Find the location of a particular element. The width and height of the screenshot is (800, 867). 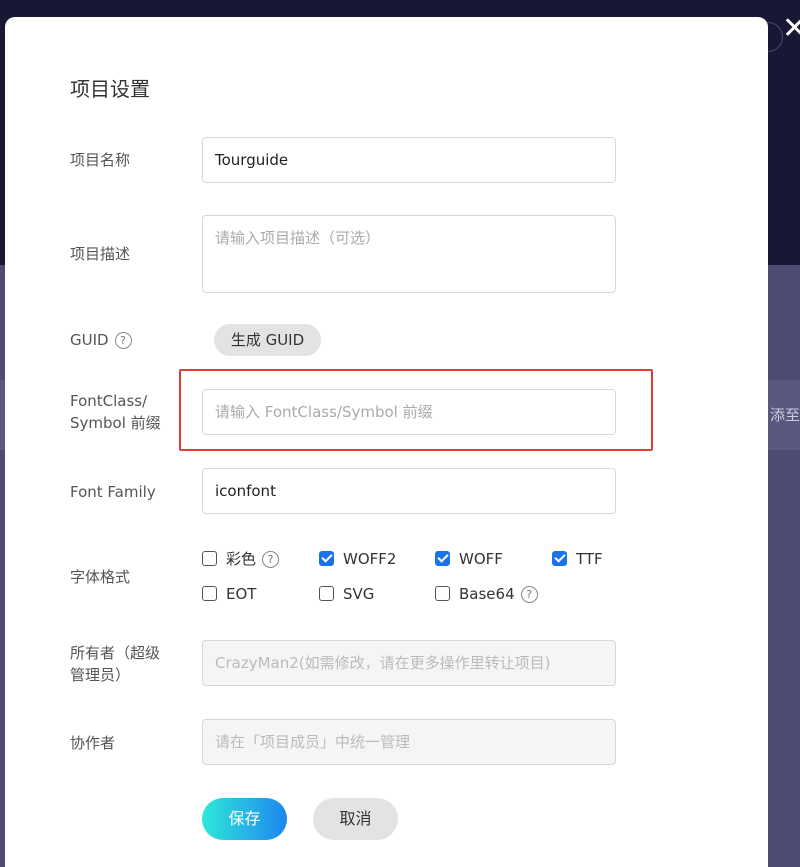

project-description-label: 项目描述 is located at coordinates (100, 254).